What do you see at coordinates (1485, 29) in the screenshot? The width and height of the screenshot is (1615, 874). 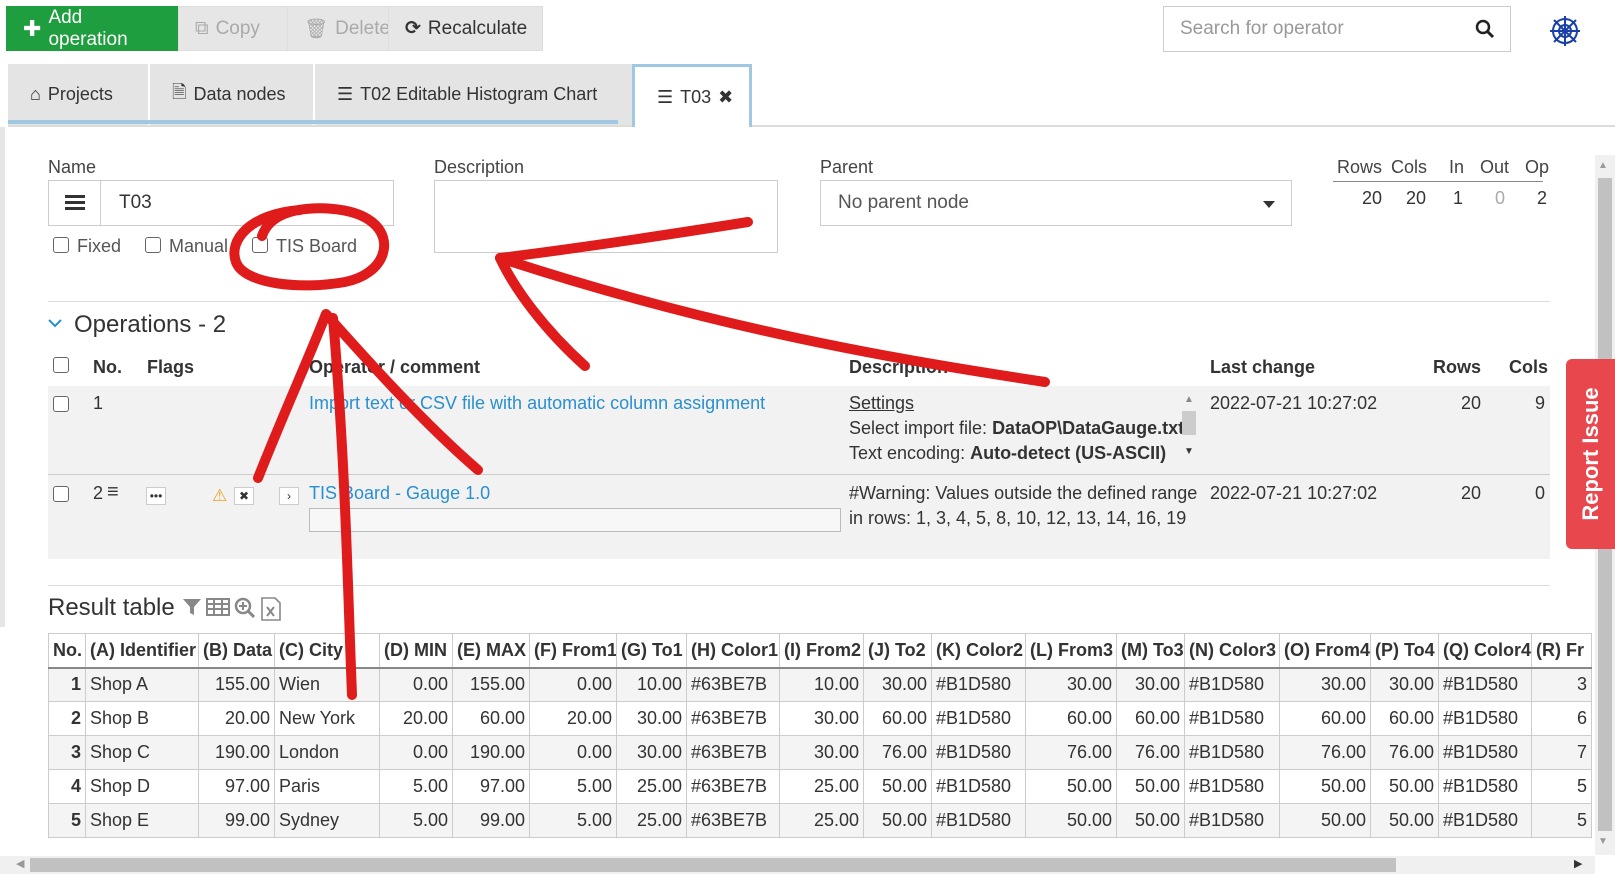 I see `search-button` at bounding box center [1485, 29].